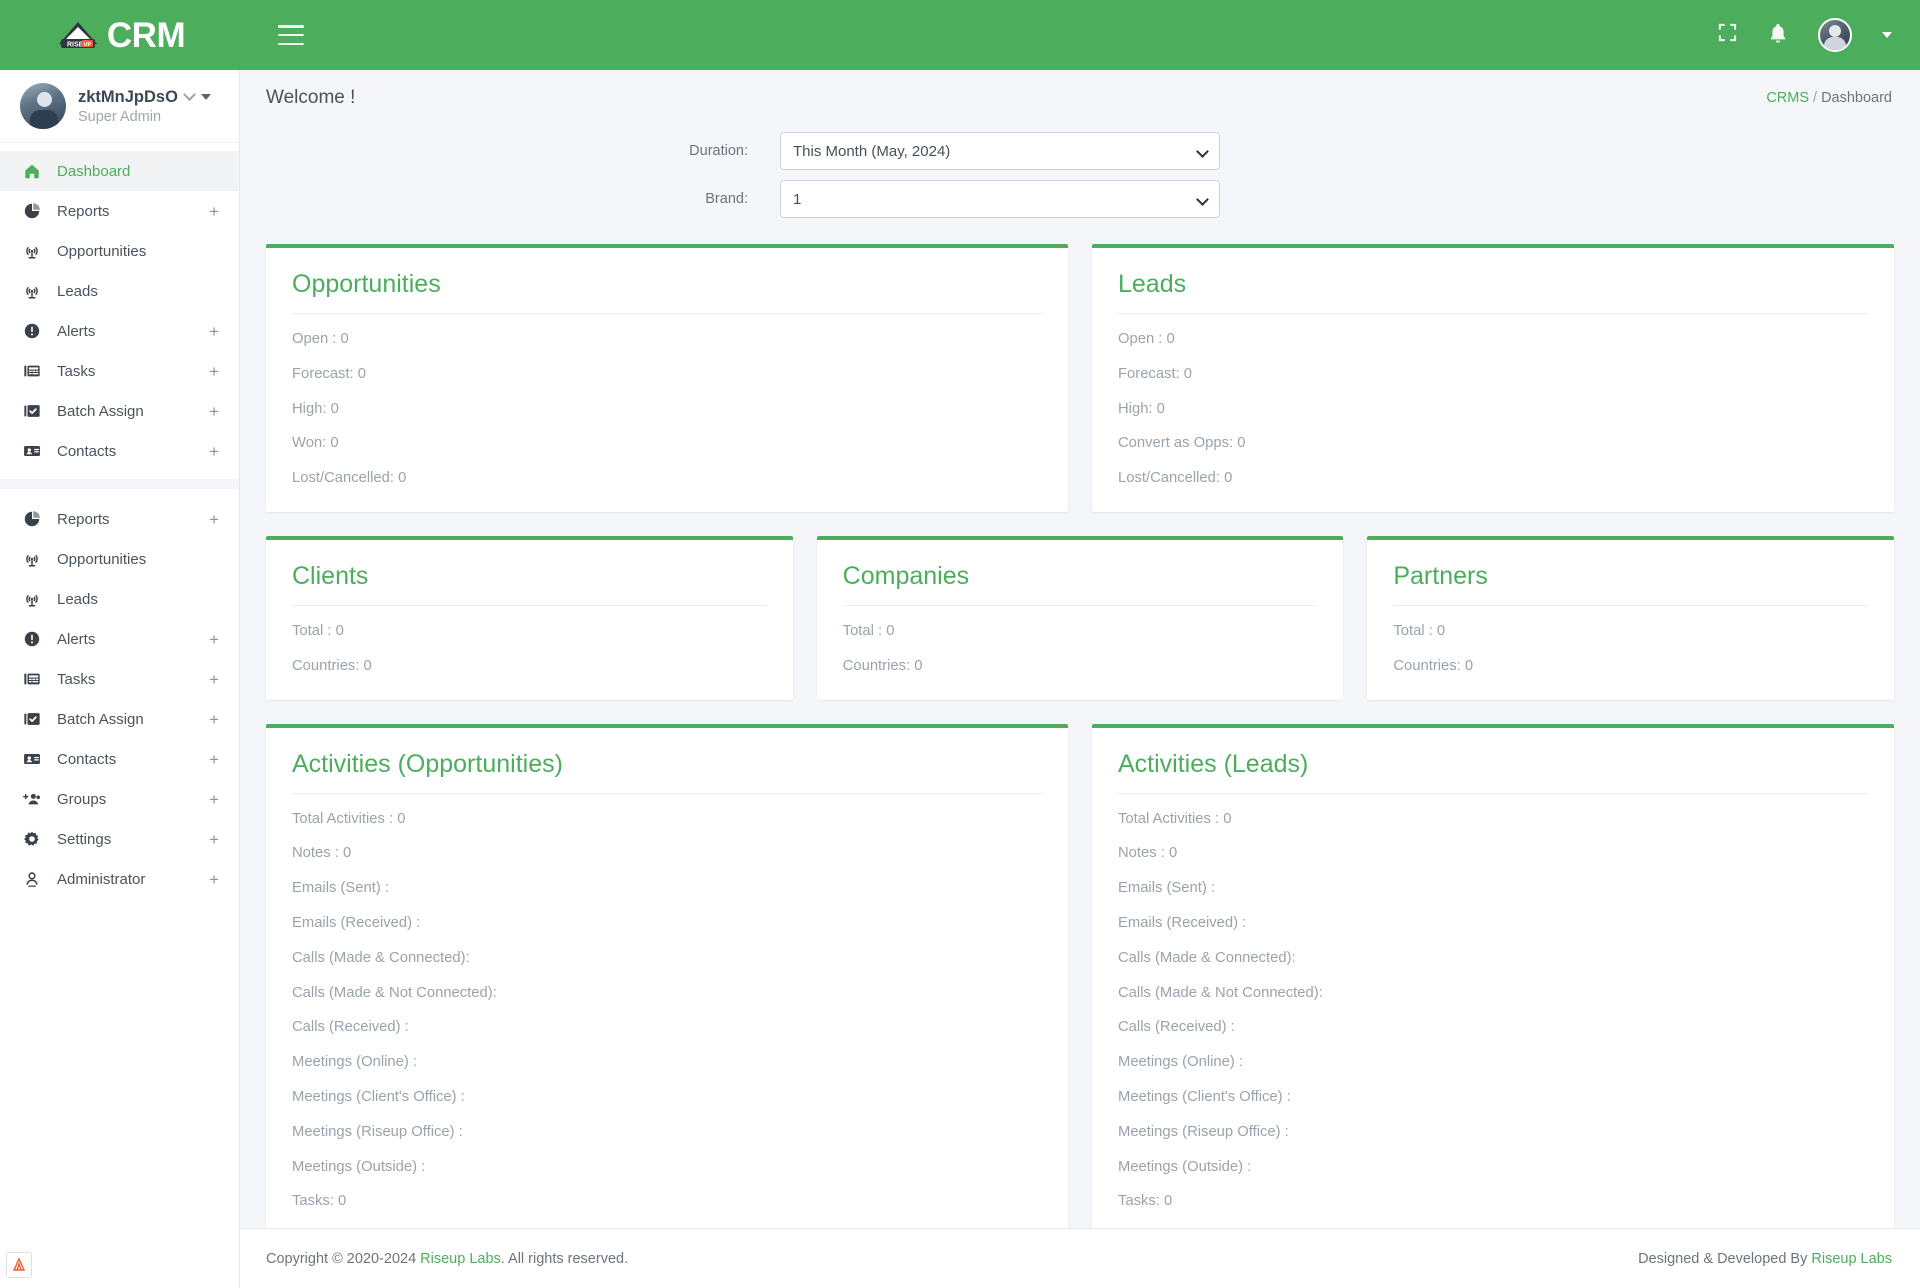  I want to click on card-title: Opportunities, so click(667, 292).